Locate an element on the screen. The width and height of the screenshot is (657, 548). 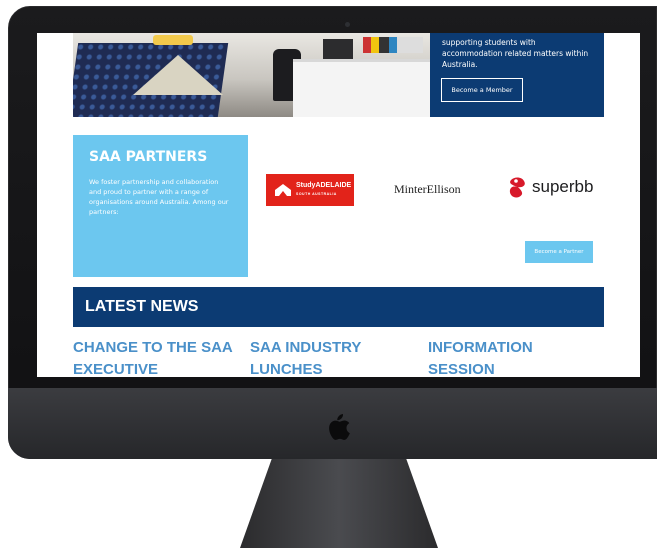
latest-news-heading: LATEST NEWS is located at coordinates (142, 306).